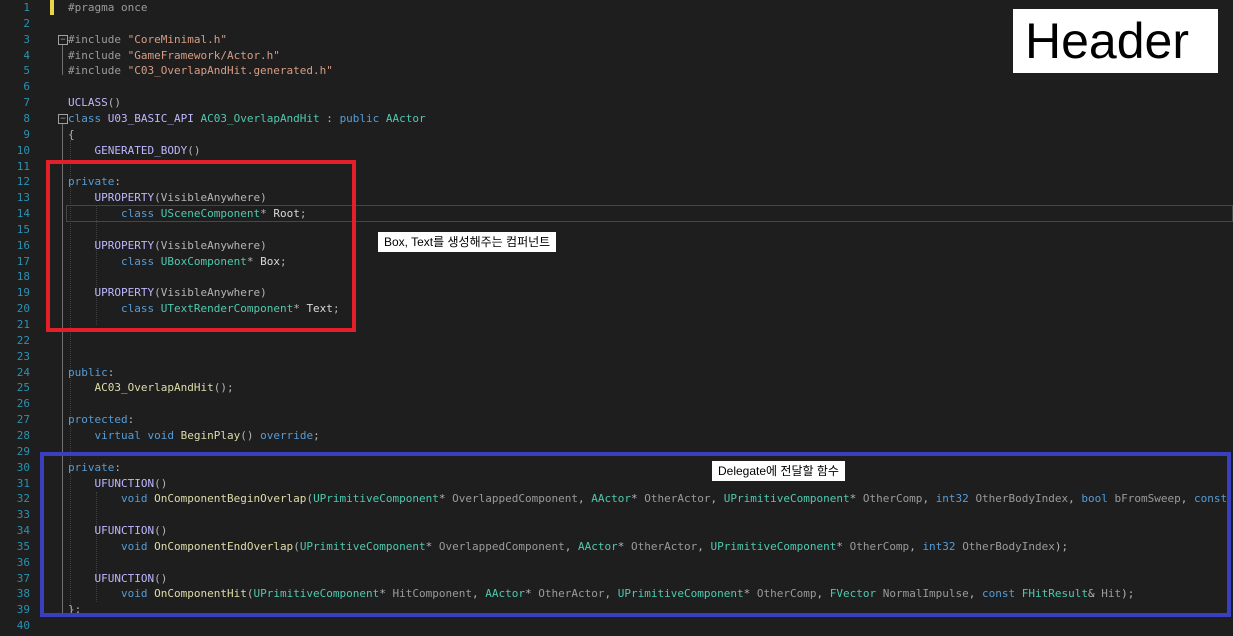 The width and height of the screenshot is (1233, 636). What do you see at coordinates (210, 435) in the screenshot?
I see `code-token: BeginPlay` at bounding box center [210, 435].